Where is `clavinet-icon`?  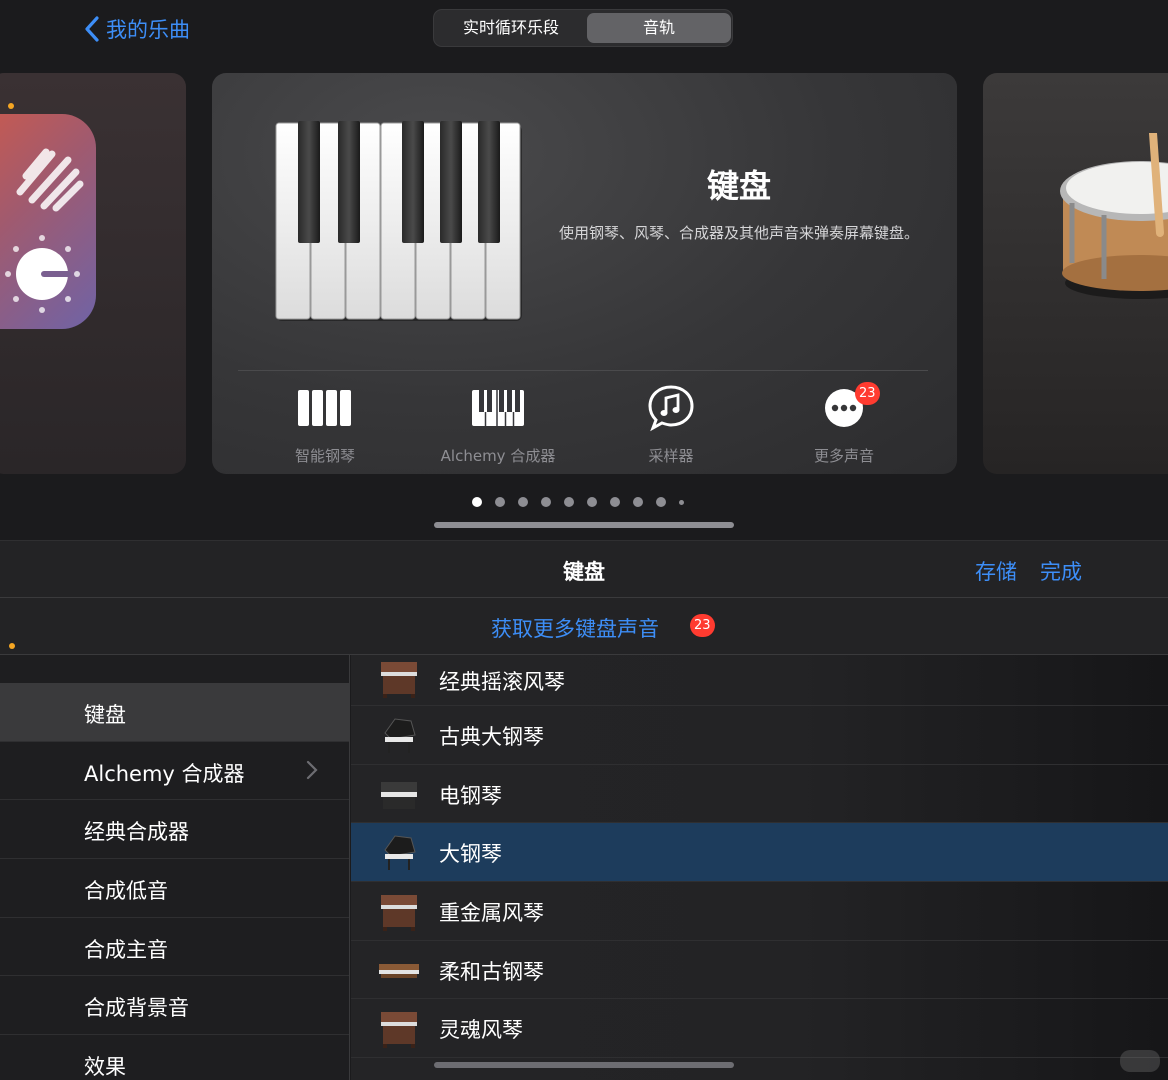
clavinet-icon is located at coordinates (399, 970).